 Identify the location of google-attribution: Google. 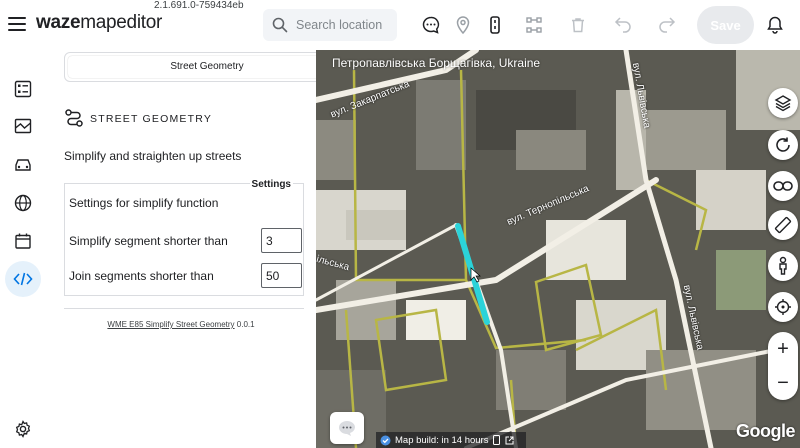
(766, 431).